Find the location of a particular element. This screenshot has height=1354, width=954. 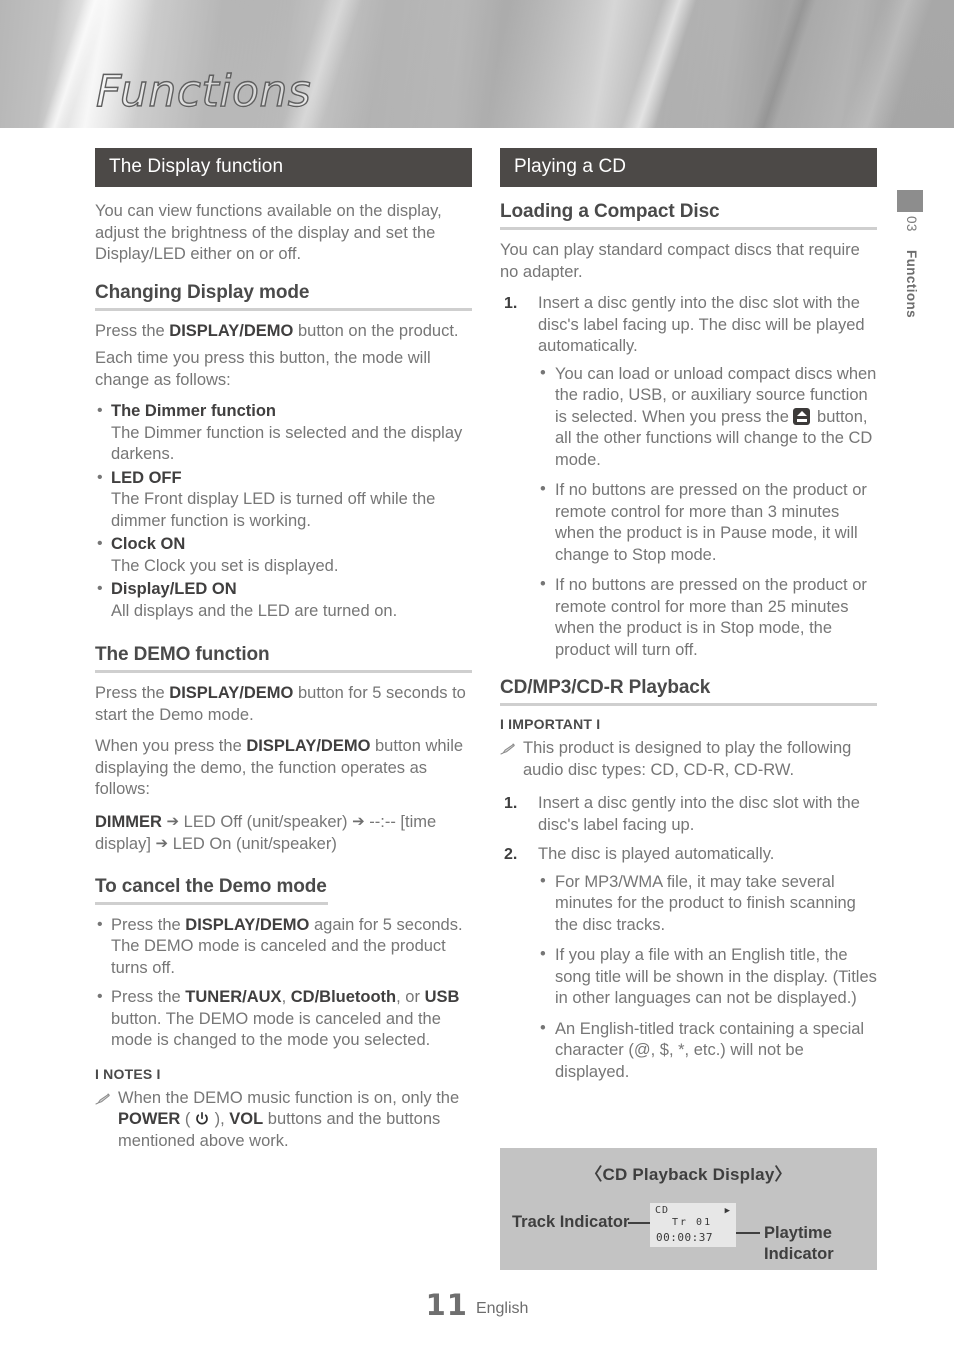

page-number: 11 is located at coordinates (446, 1305).